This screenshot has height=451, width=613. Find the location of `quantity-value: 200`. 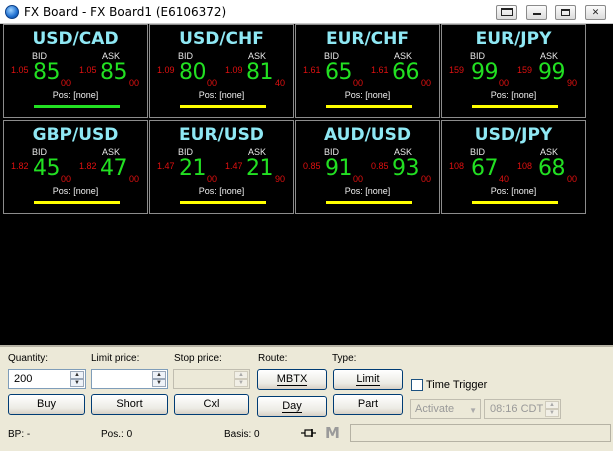

quantity-value: 200 is located at coordinates (23, 379).